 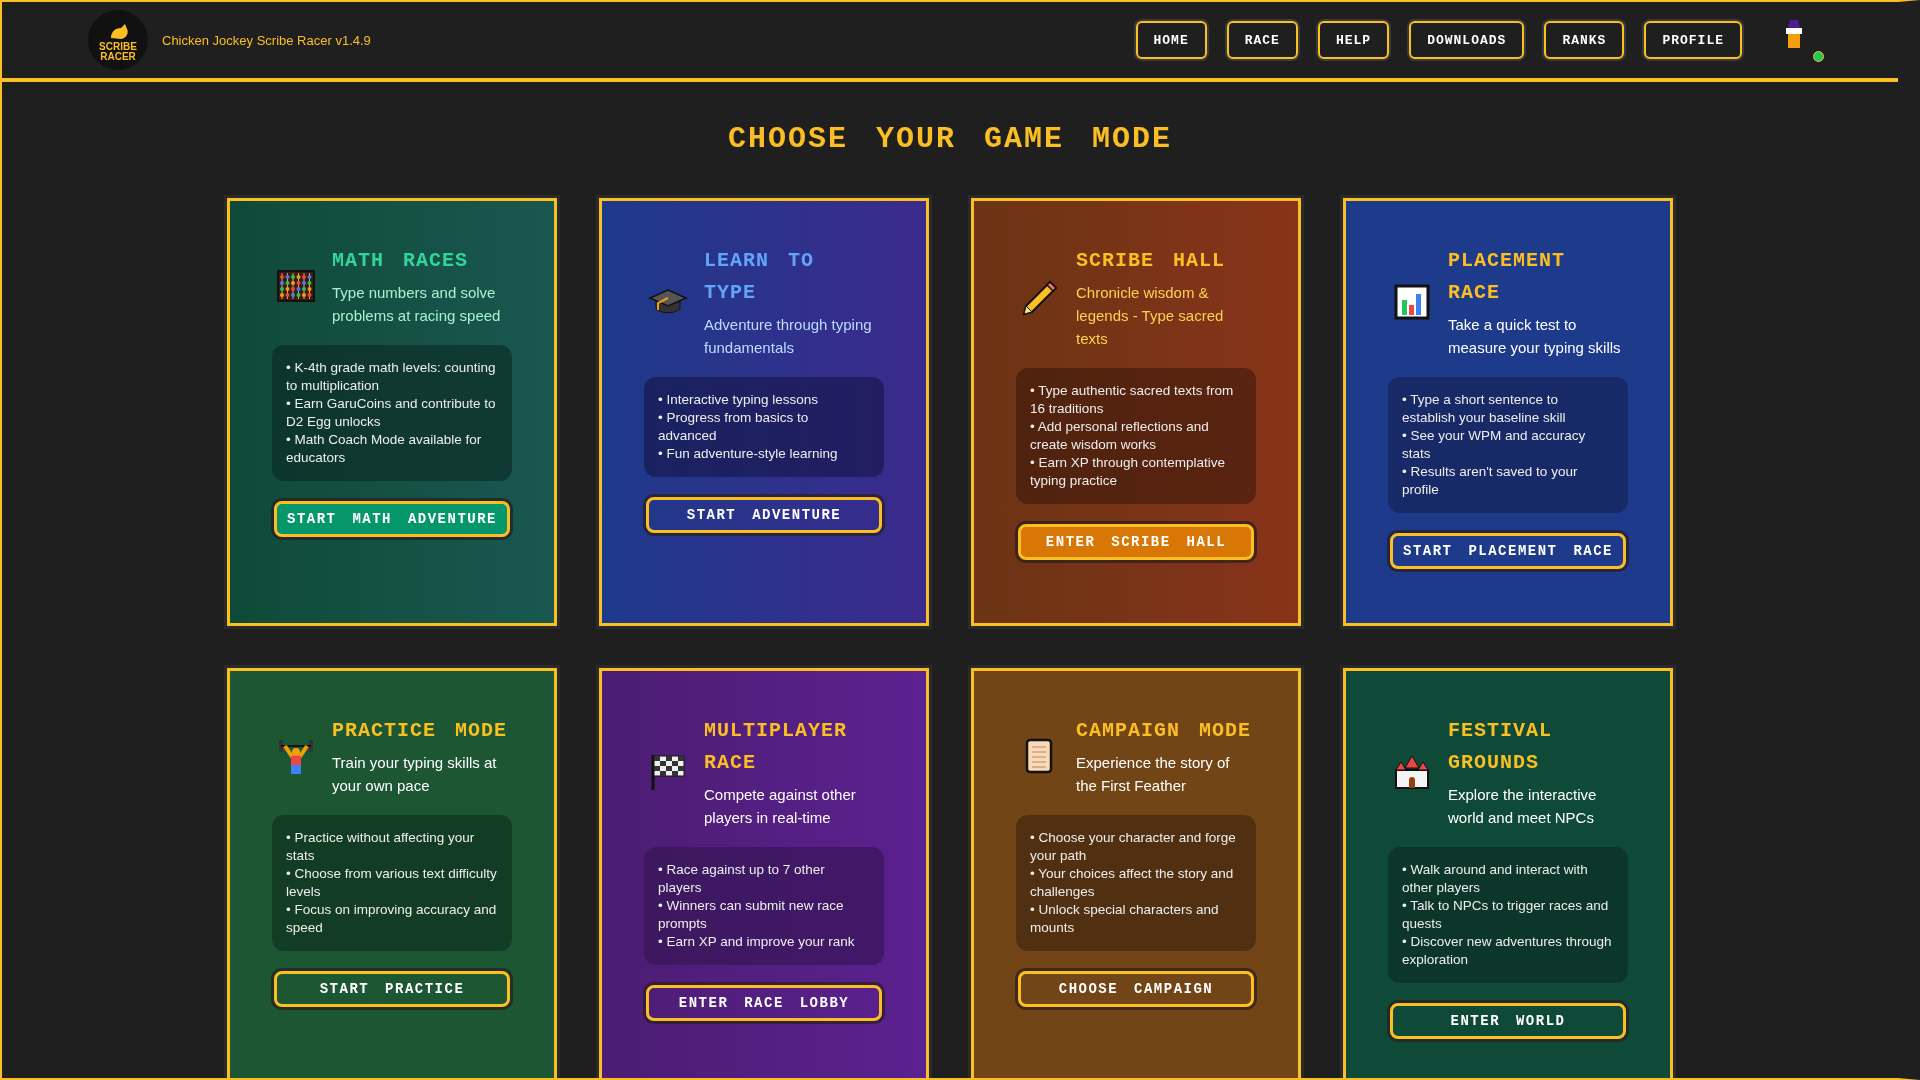 What do you see at coordinates (1128, 472) in the screenshot?
I see `feature-item: • Earn XP through contemplative typing practice` at bounding box center [1128, 472].